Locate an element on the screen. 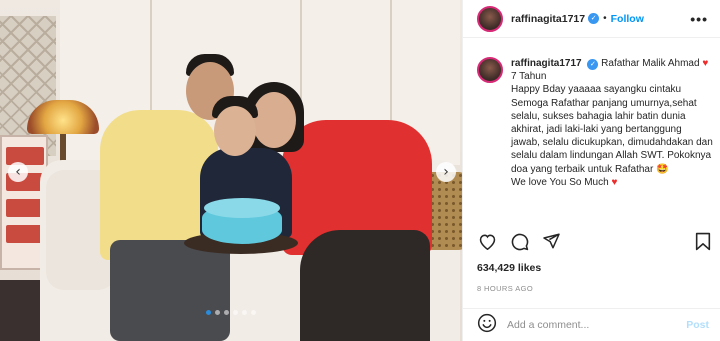 This screenshot has width=720, height=341. cake-top is located at coordinates (242, 208).